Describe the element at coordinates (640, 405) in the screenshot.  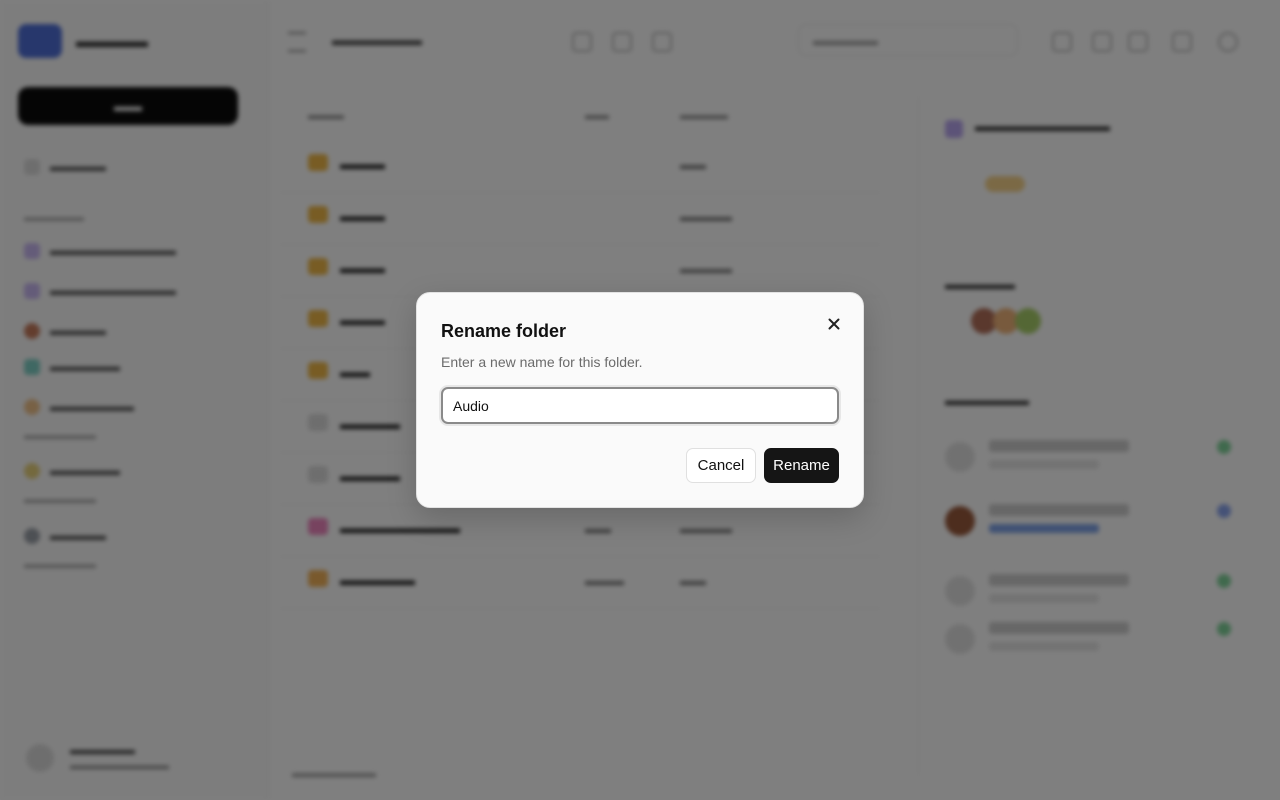
I see `folder-name-input` at that location.